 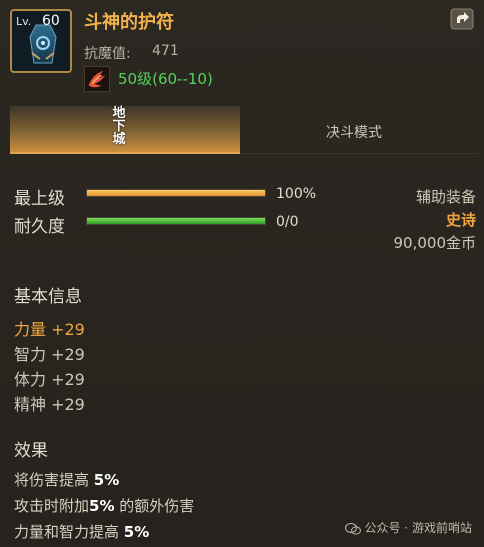 What do you see at coordinates (154, 506) in the screenshot?
I see `effect-text: 的额外伤害` at bounding box center [154, 506].